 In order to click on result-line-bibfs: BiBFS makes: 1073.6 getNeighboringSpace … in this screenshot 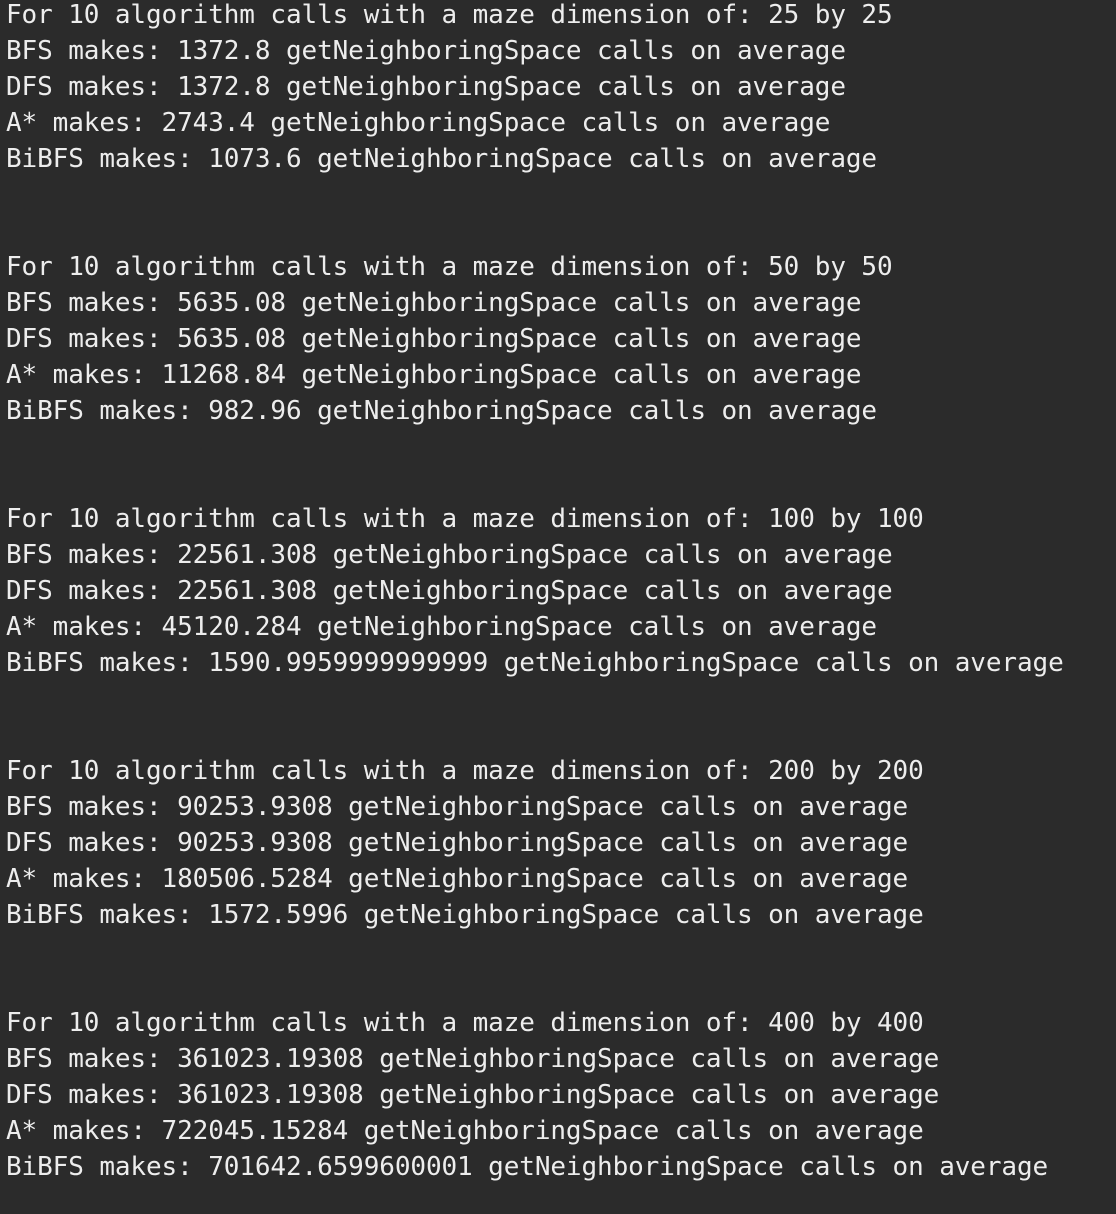, I will do `click(441, 159)`.